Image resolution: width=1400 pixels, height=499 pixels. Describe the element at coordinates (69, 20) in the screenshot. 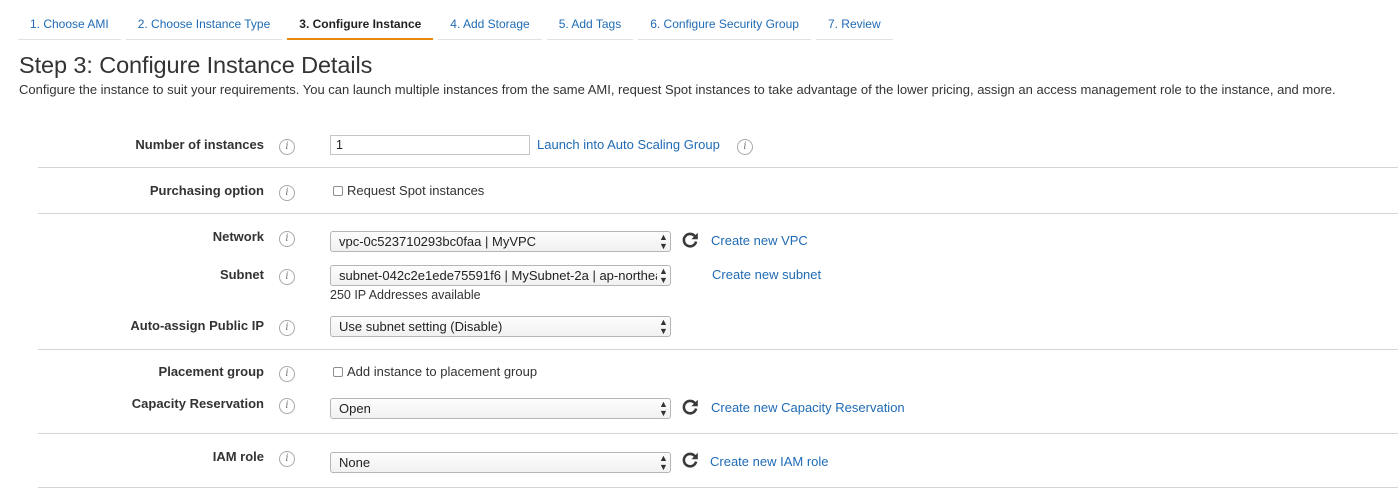

I see `tab-choose-ami: 1. Choose AMI` at that location.